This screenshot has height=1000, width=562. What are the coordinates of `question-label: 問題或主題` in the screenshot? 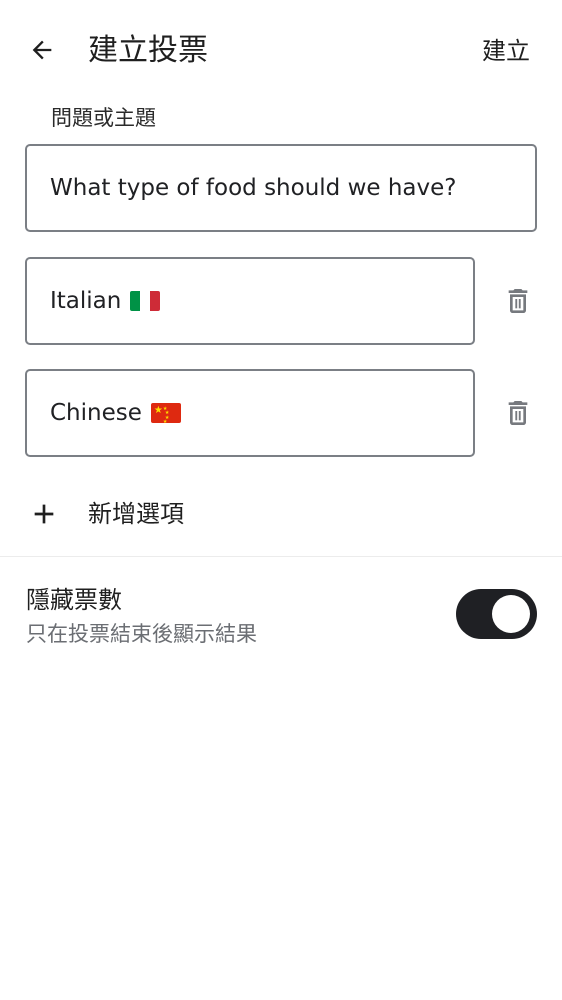 It's located at (103, 118).